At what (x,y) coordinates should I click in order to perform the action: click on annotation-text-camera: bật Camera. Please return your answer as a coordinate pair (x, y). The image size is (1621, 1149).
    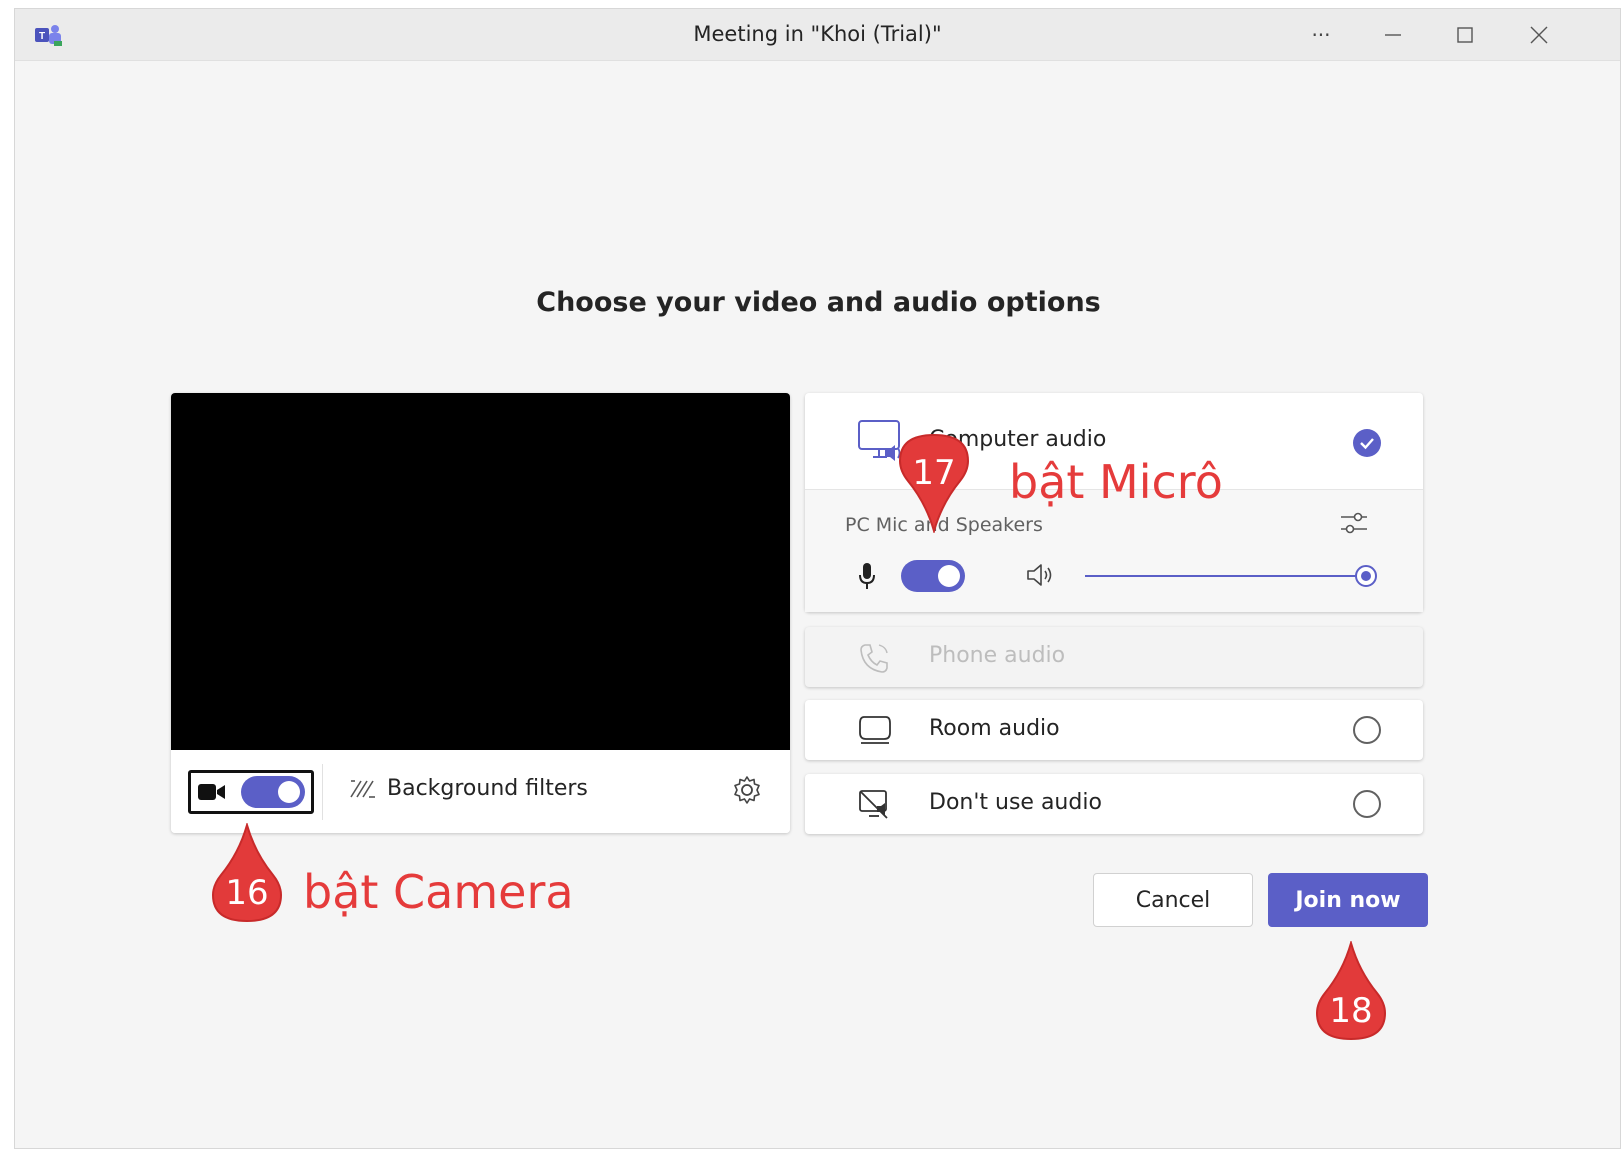
    Looking at the image, I should click on (438, 892).